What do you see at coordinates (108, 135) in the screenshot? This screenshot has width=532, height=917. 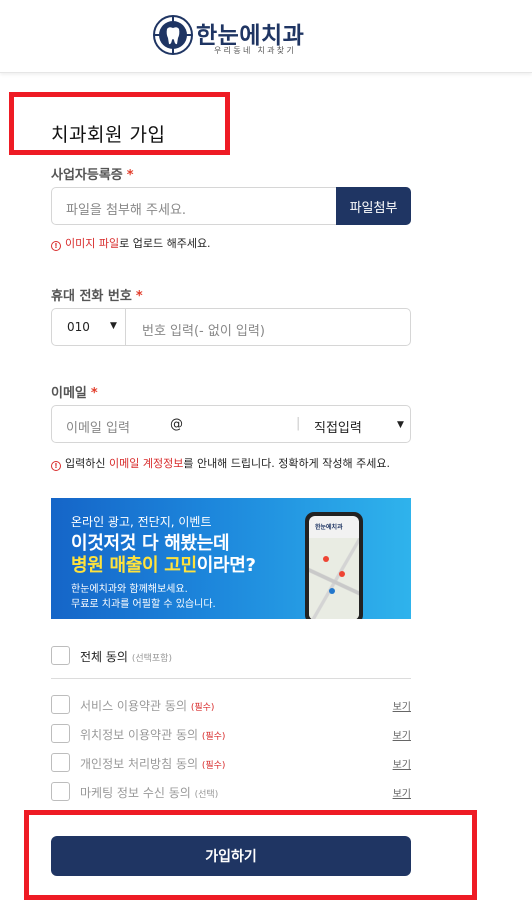 I see `page-title: 치과회원 가입` at bounding box center [108, 135].